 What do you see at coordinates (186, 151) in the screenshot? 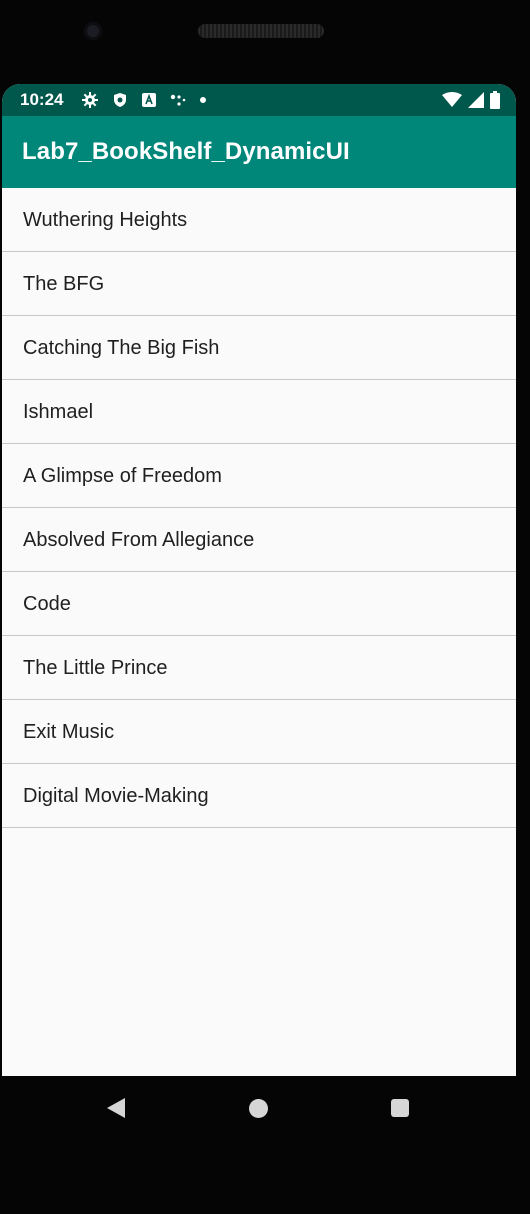
I see `app-title: Lab7_BookShelf_DynamicUI` at bounding box center [186, 151].